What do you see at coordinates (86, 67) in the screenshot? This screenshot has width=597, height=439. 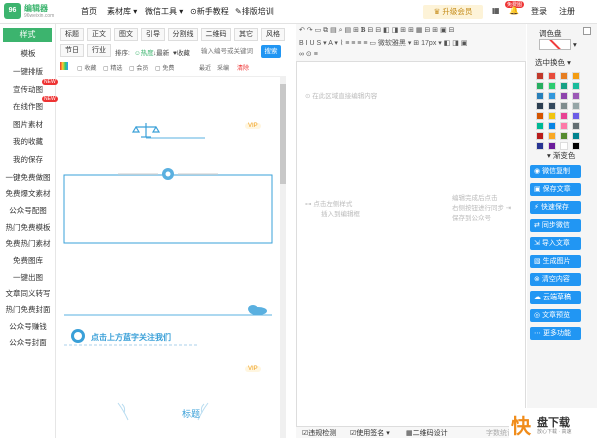 I see `subfilter-fav: ▢ 收藏` at bounding box center [86, 67].